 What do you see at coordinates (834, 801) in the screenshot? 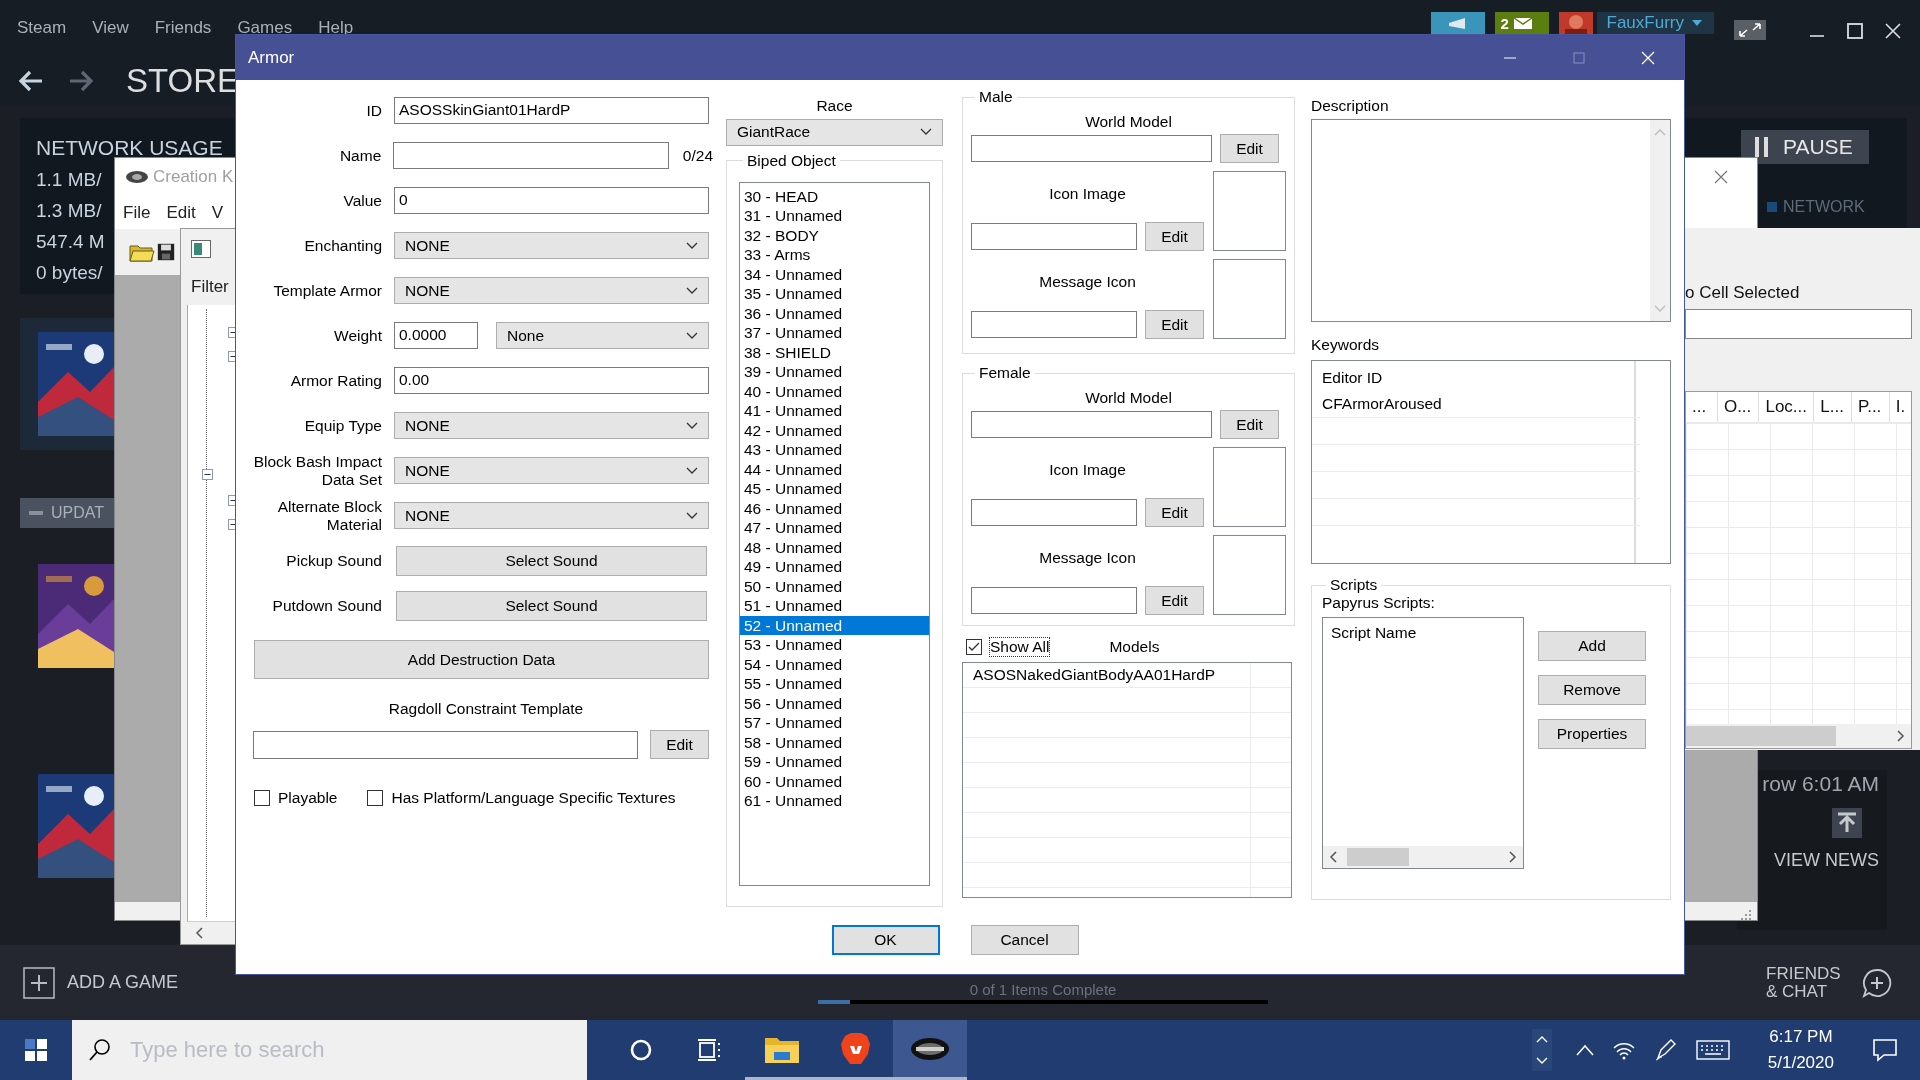
I see `list-item: 61 - Unnamed` at bounding box center [834, 801].